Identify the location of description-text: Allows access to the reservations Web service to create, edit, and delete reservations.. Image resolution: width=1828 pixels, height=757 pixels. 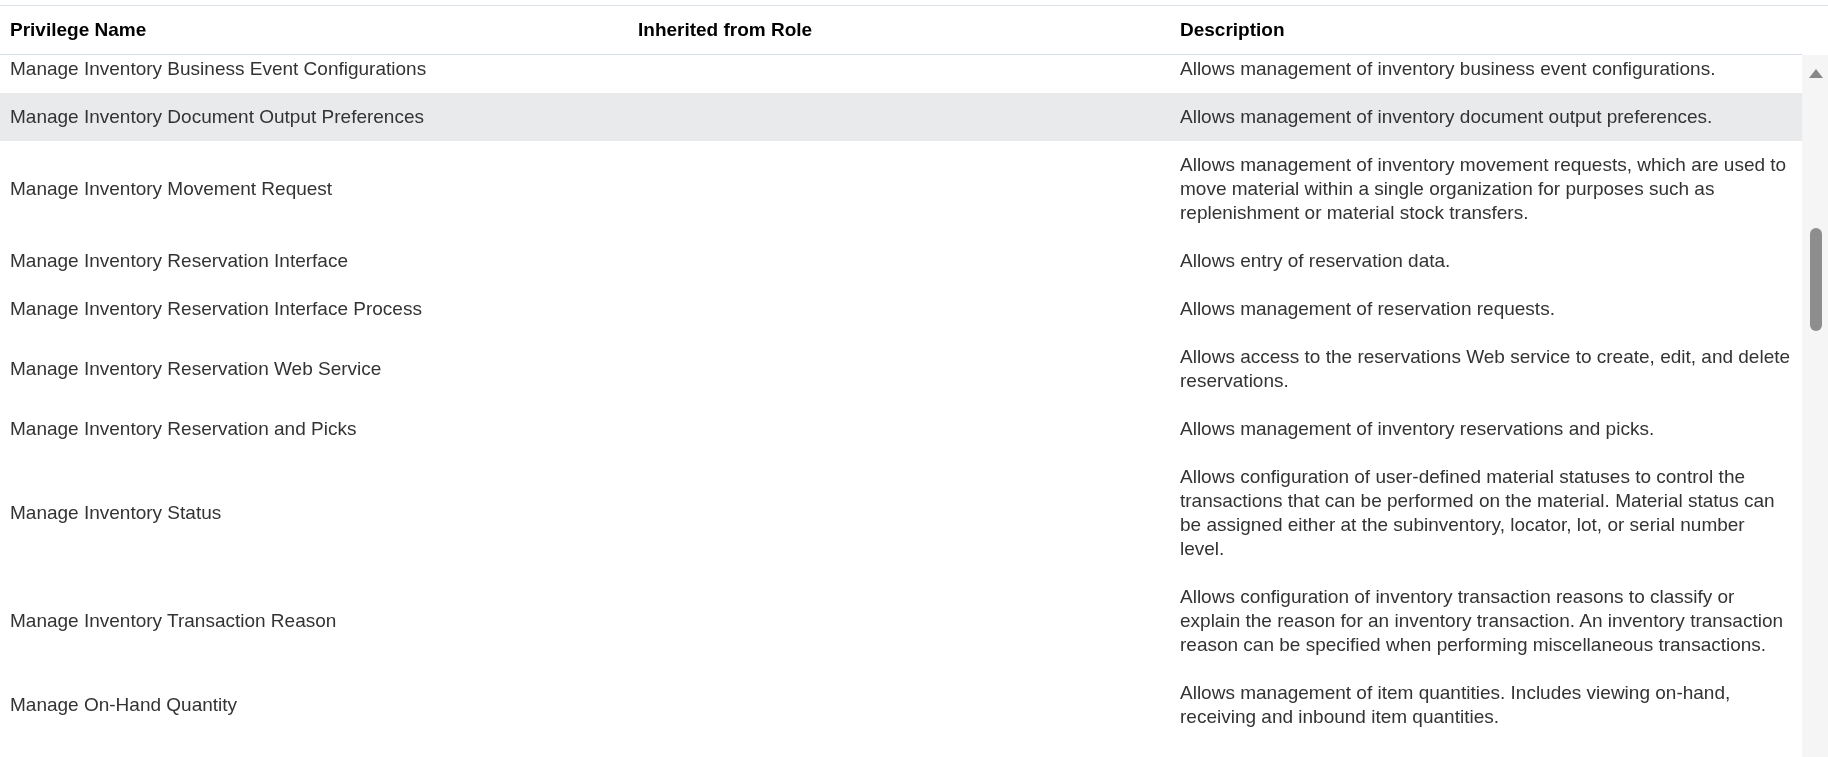
(1486, 369).